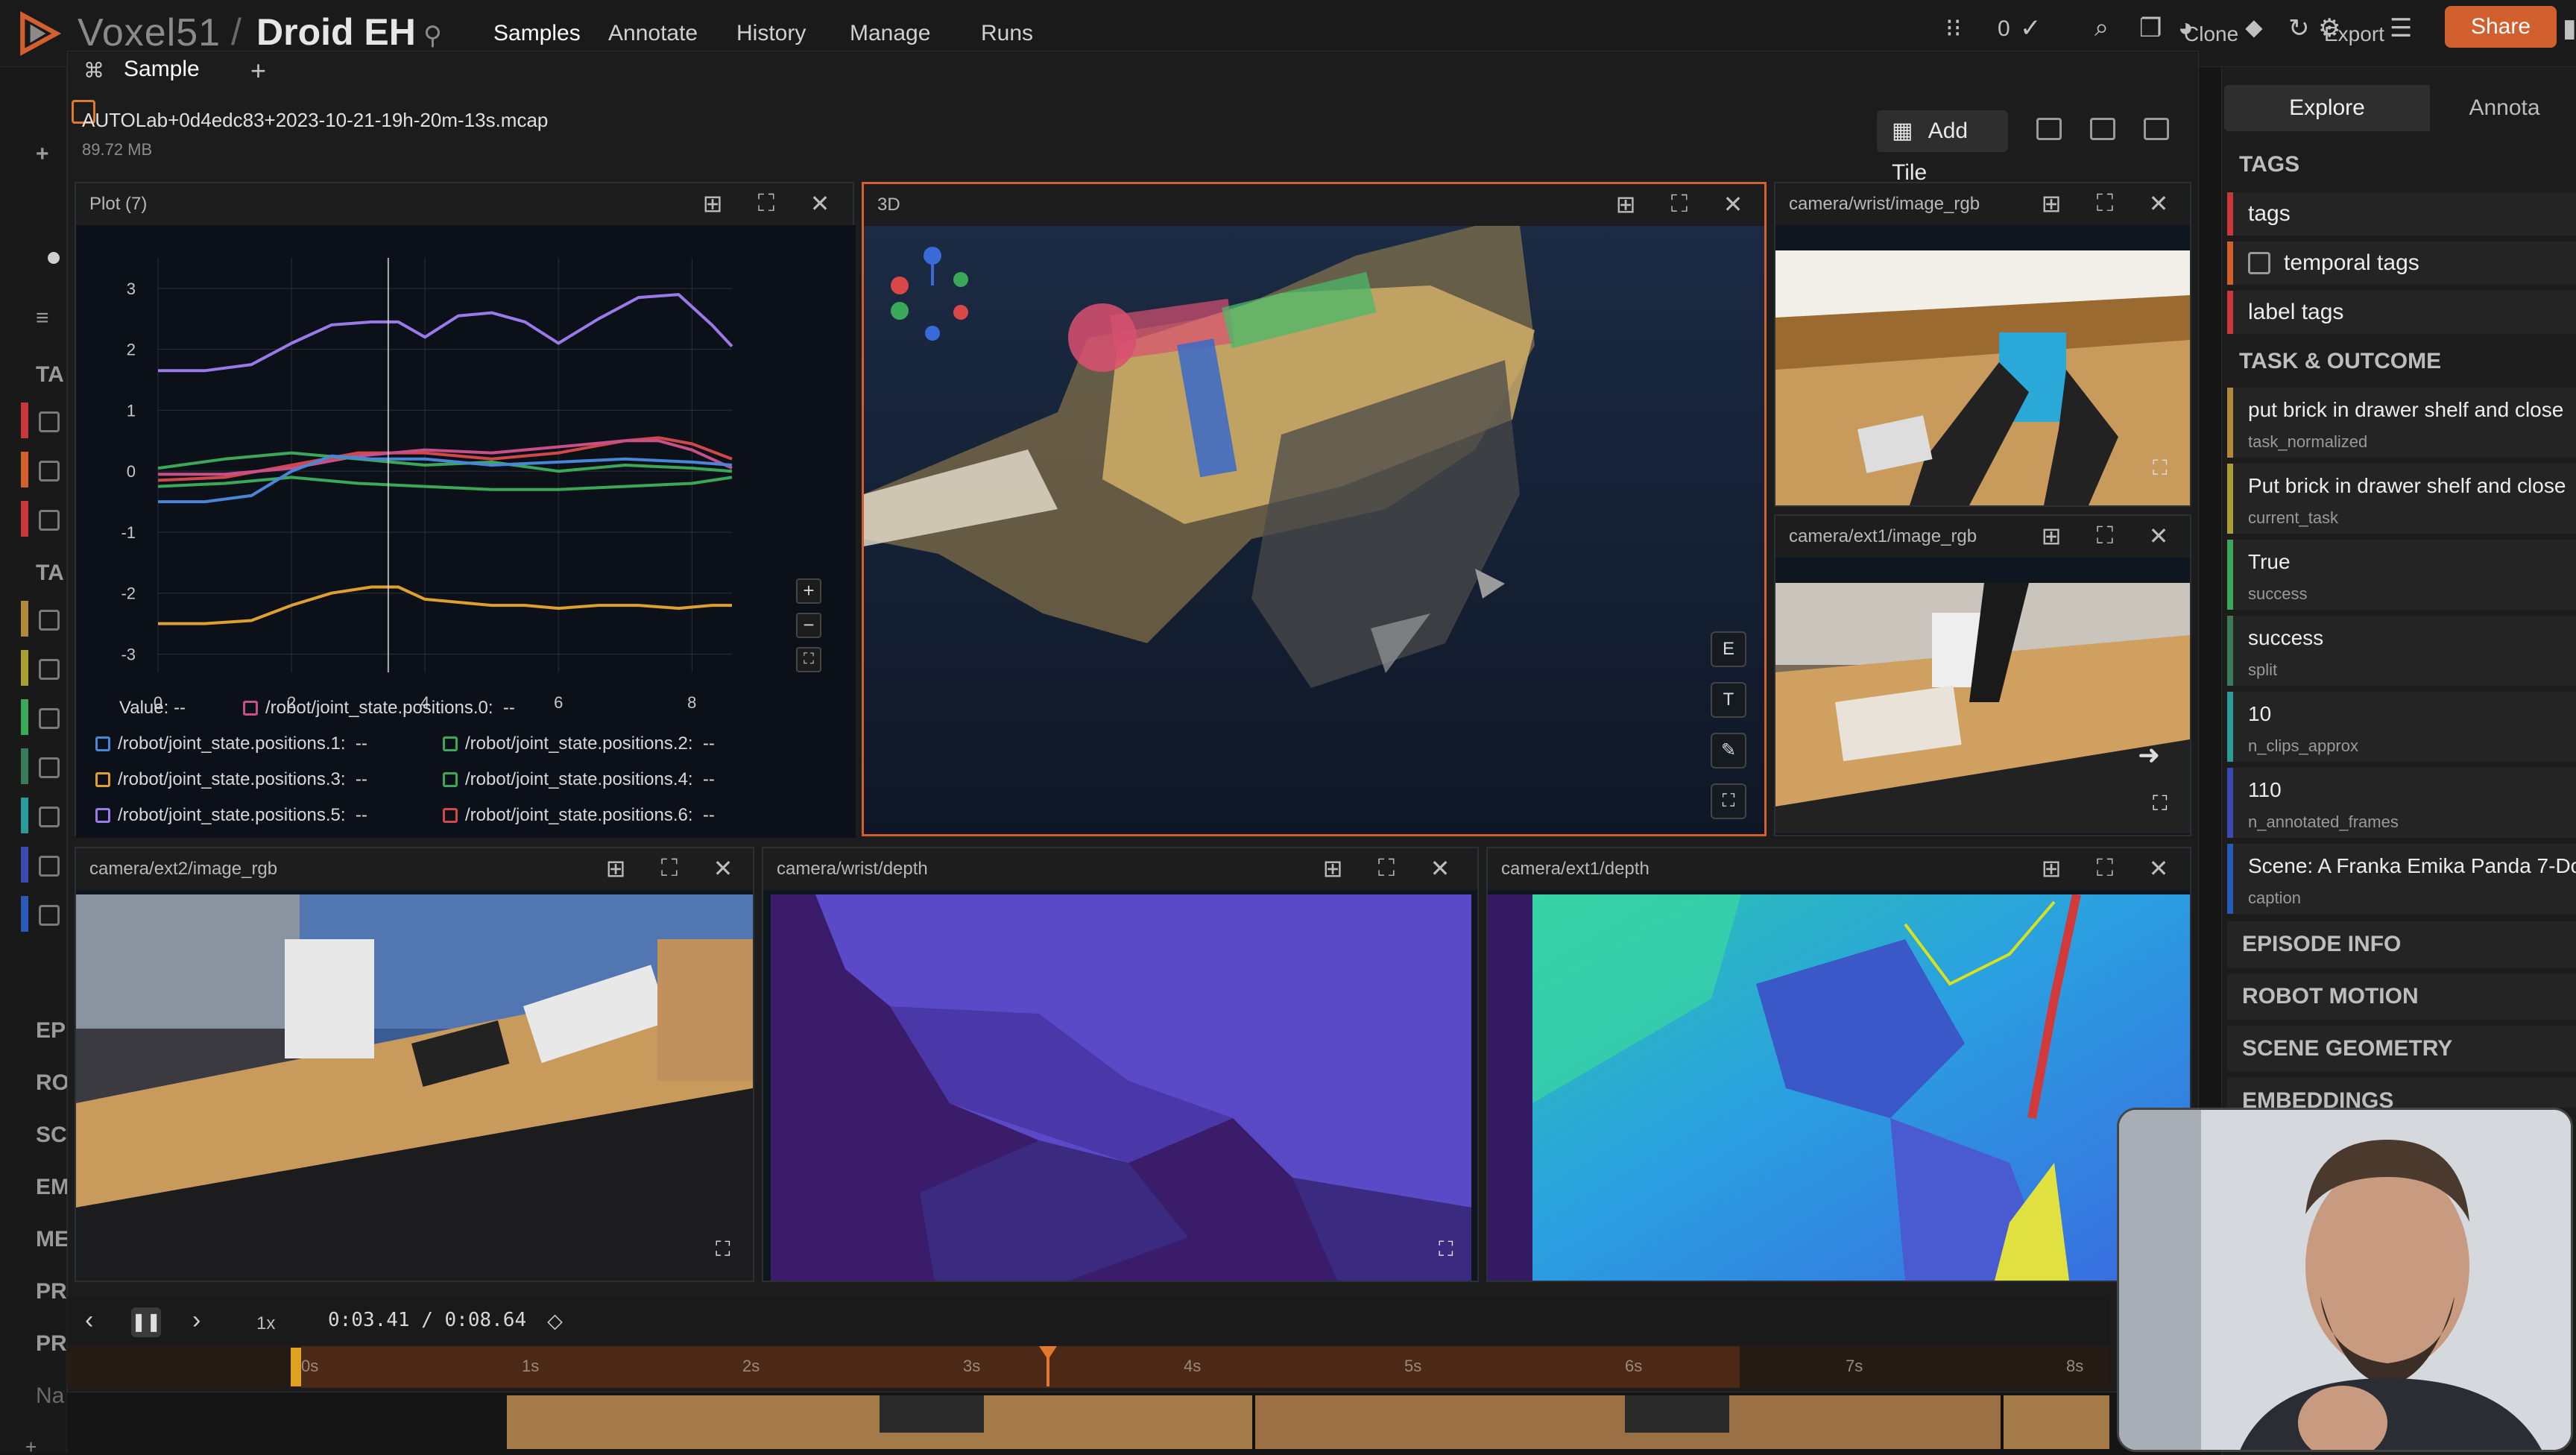  Describe the element at coordinates (1954, 28) in the screenshot. I see `grid-dots-icon: ⁝⁝` at that location.